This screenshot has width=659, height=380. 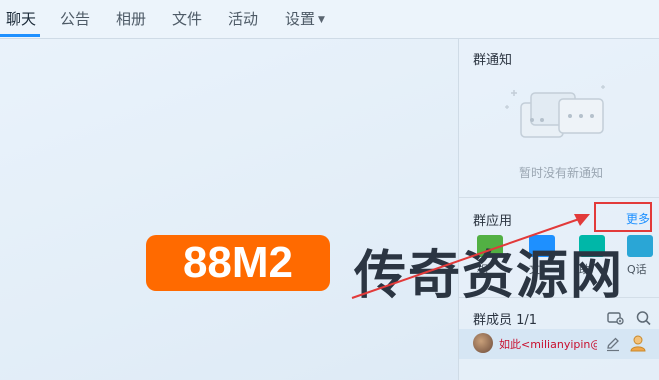 What do you see at coordinates (20, 35) in the screenshot?
I see `active-tab-indicator` at bounding box center [20, 35].